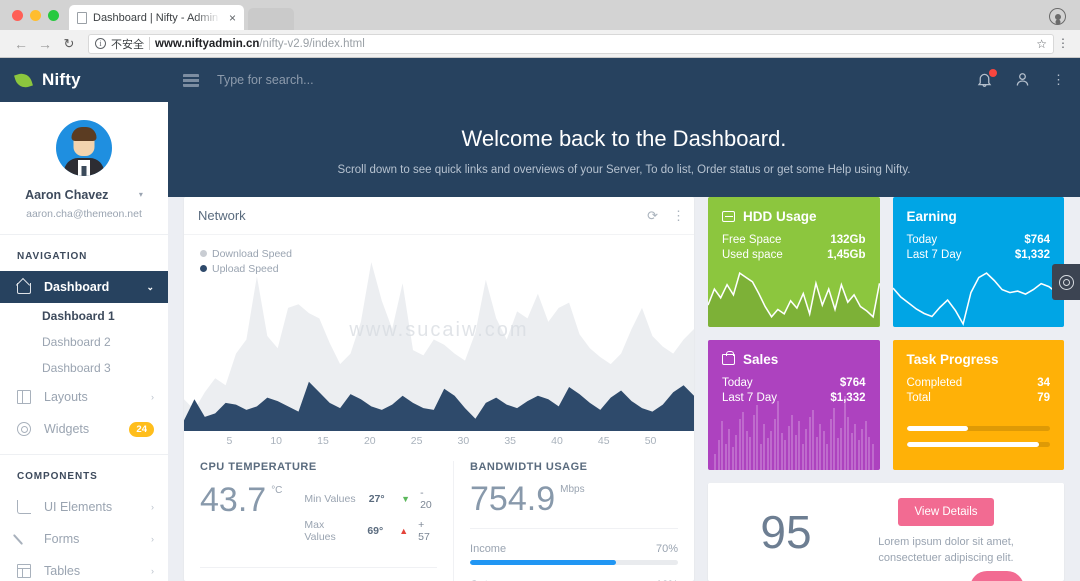  I want to click on app-topbar: Nifty ⋮, so click(540, 80).